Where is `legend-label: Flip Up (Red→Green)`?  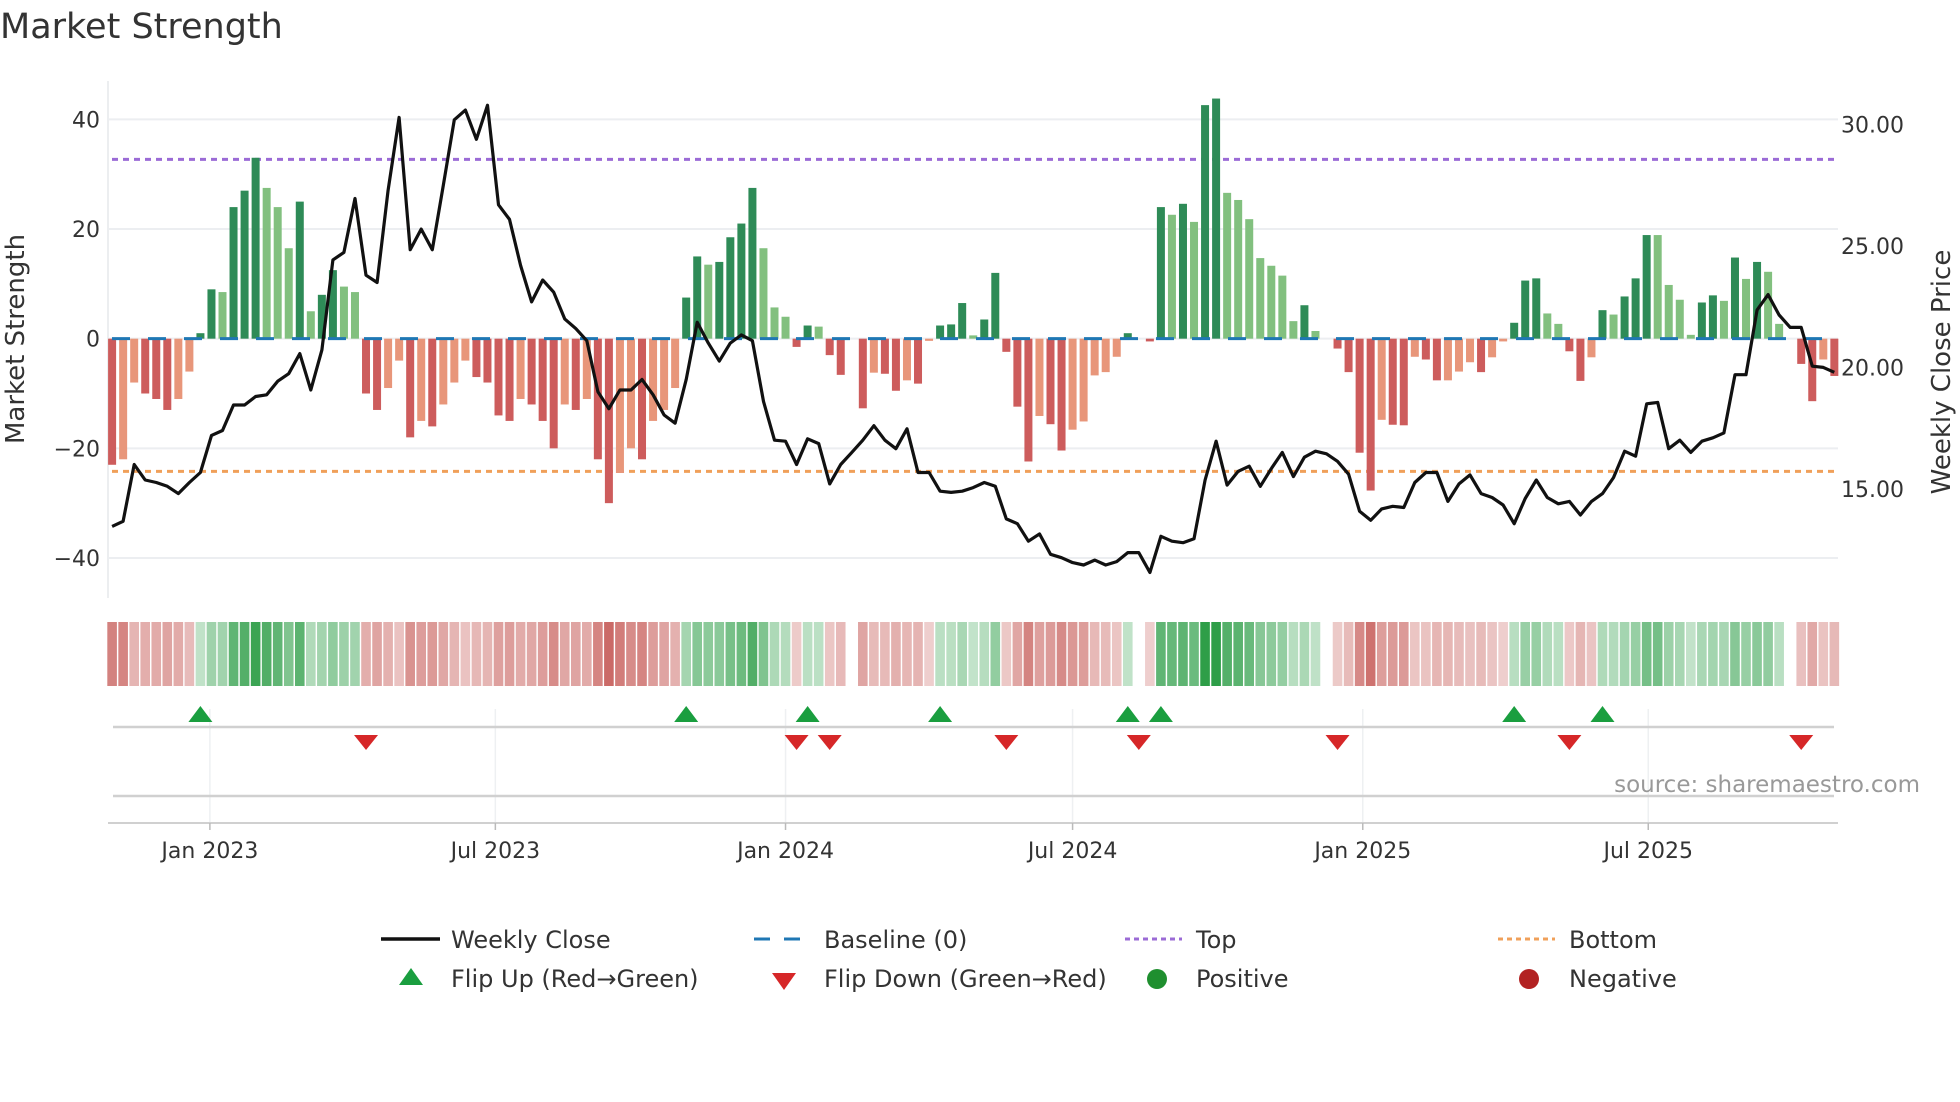 legend-label: Flip Up (Red→Green) is located at coordinates (575, 979).